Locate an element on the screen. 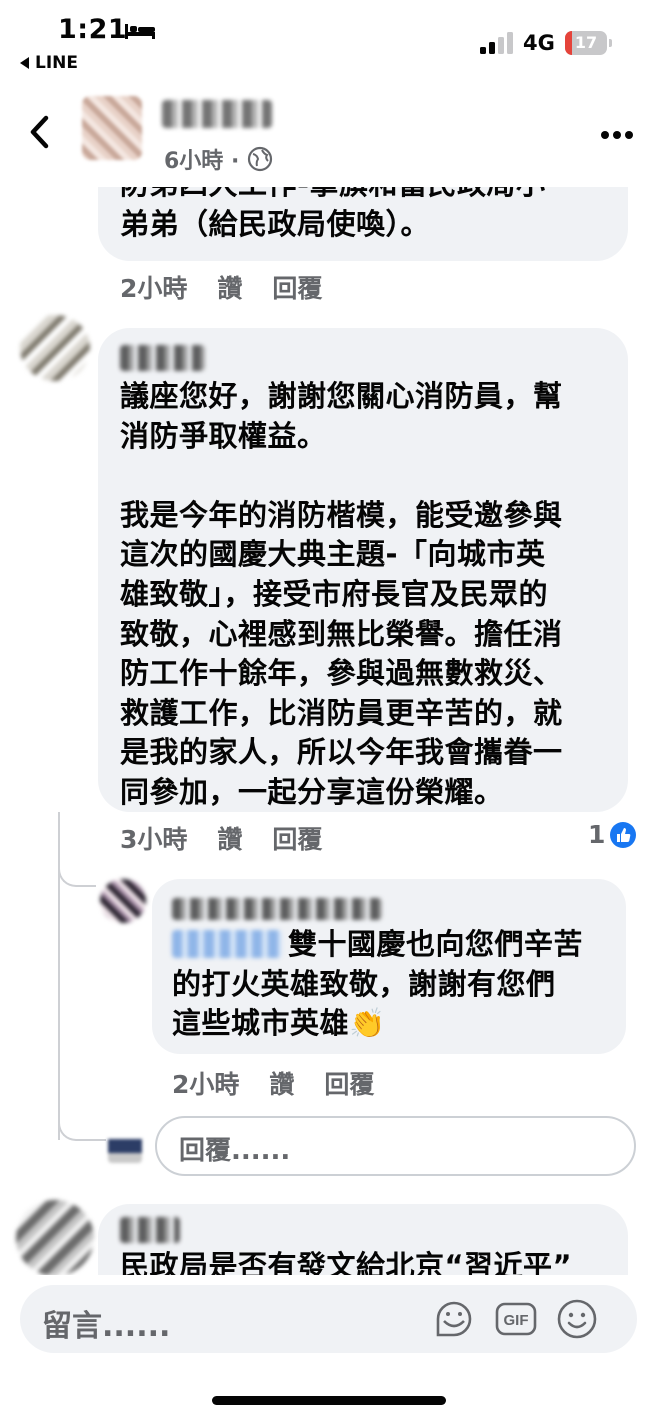 The width and height of the screenshot is (656, 1420). back-to-app-link: LINE is located at coordinates (49, 63).